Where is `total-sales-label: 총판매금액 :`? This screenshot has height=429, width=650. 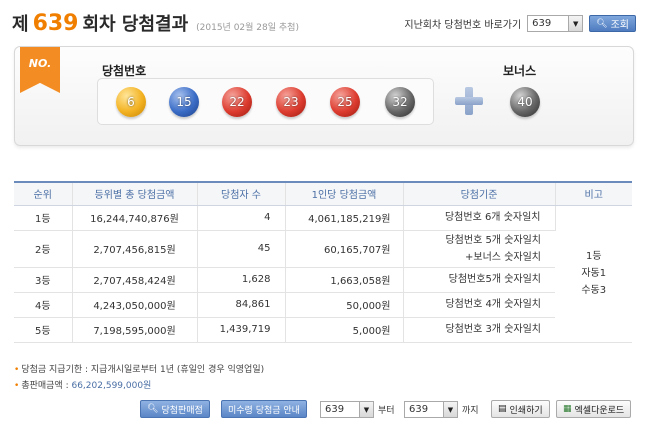
total-sales-label: 총판매금액 : is located at coordinates (45, 386).